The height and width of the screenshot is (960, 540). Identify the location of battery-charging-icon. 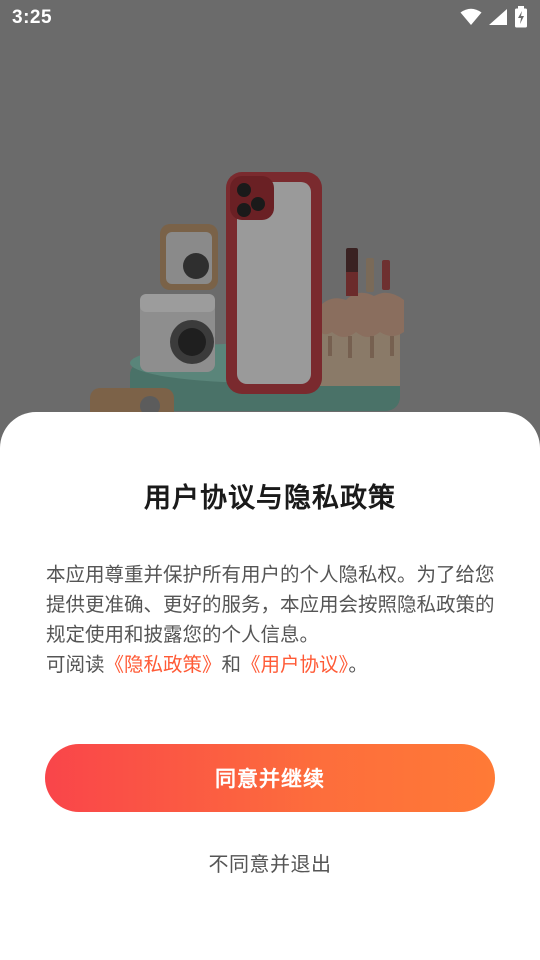
(521, 17).